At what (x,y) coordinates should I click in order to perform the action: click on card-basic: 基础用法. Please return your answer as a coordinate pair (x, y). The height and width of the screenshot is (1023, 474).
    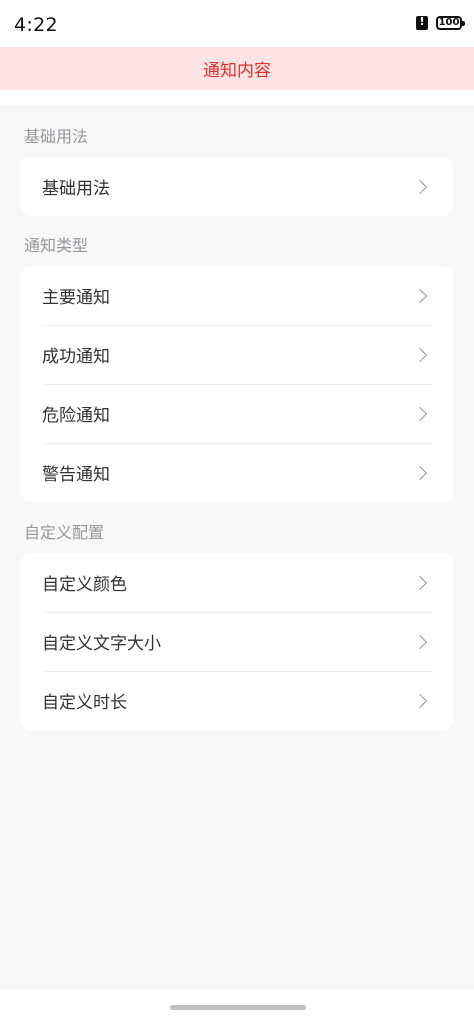
    Looking at the image, I should click on (237, 186).